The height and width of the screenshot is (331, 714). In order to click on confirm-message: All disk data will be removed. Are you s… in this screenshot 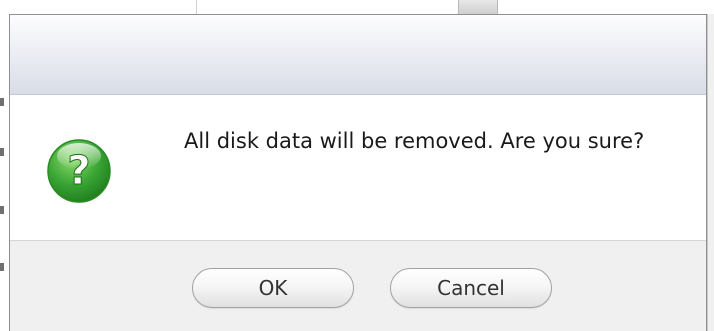, I will do `click(414, 141)`.